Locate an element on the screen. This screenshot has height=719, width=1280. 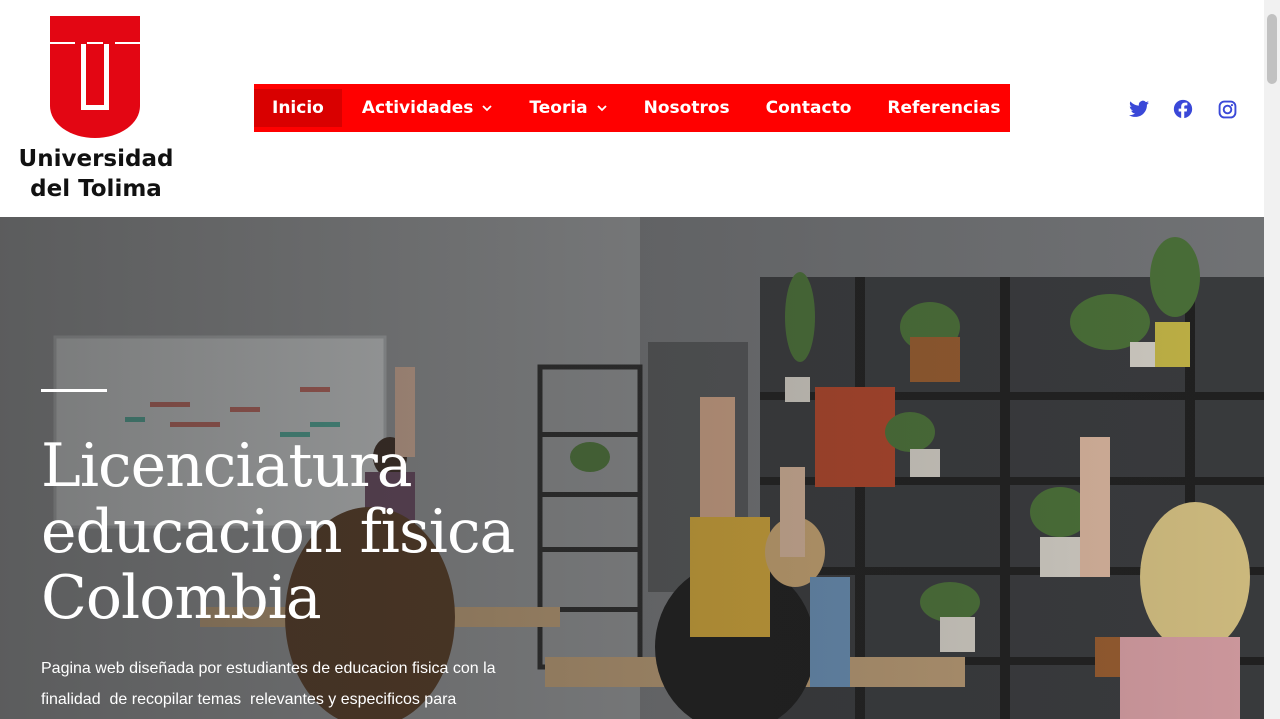
instagram-icon is located at coordinates (1227, 109).